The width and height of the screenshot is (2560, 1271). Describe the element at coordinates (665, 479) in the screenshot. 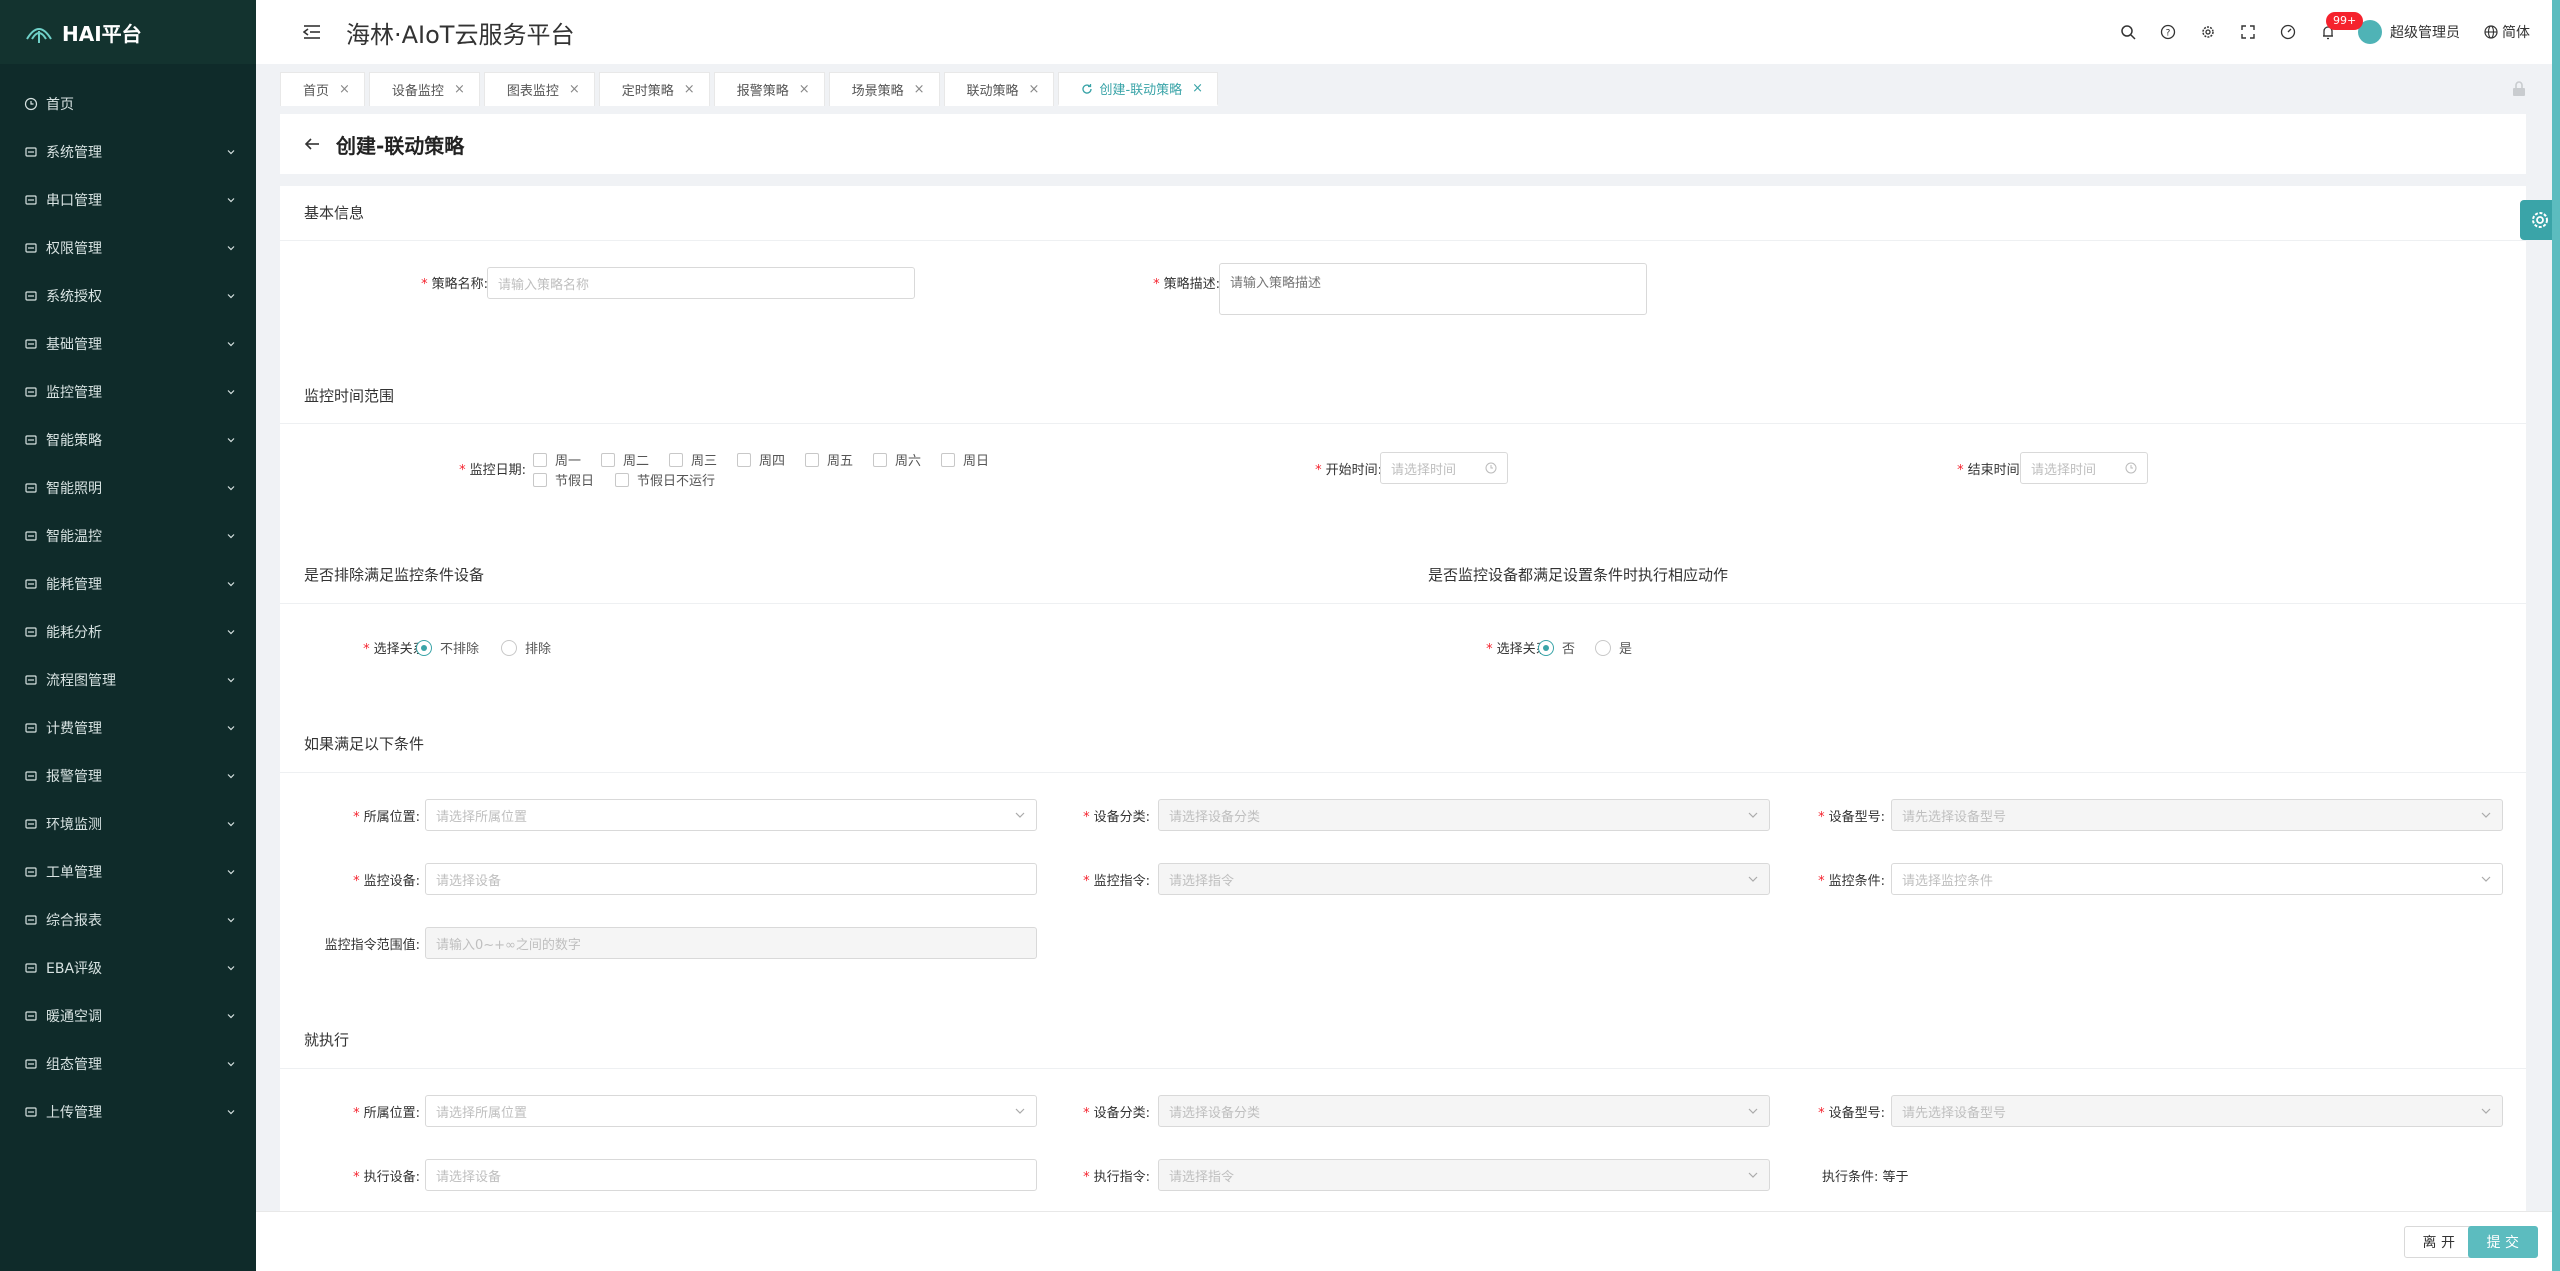

I see `holiday-skip-checkbox: 节假日不运行` at that location.